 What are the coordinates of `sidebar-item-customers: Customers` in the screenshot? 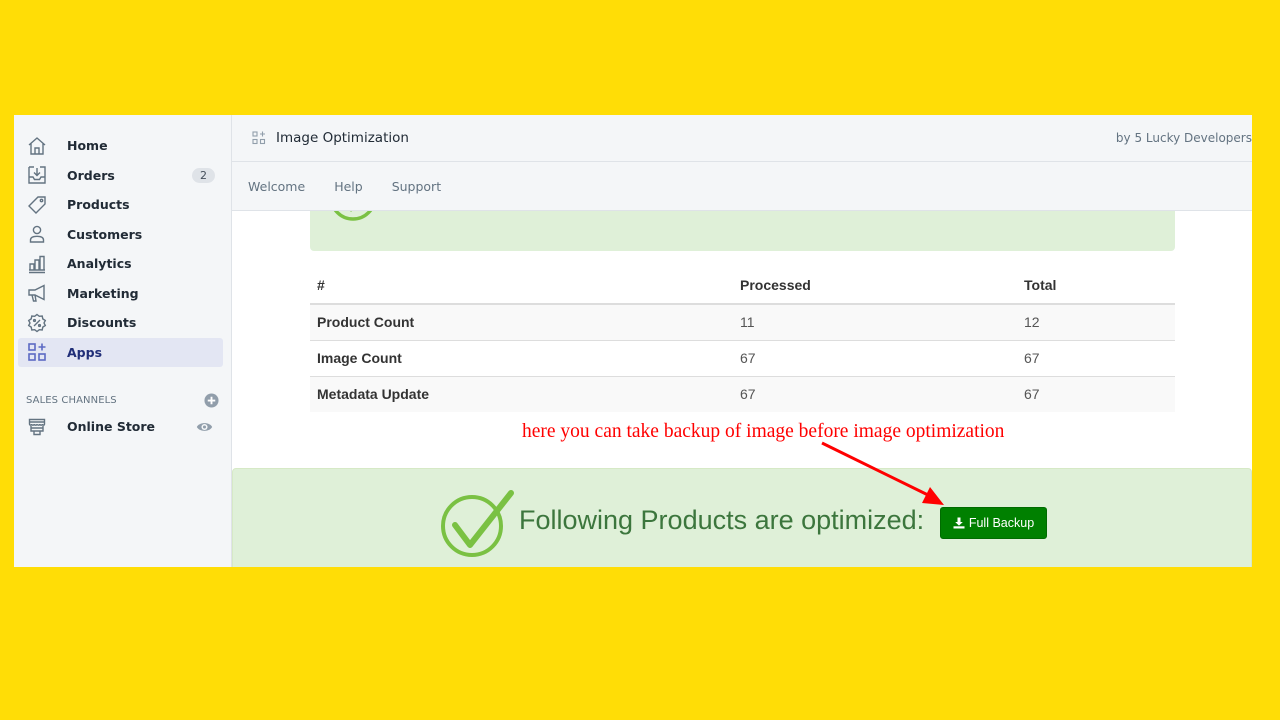 It's located at (120, 235).